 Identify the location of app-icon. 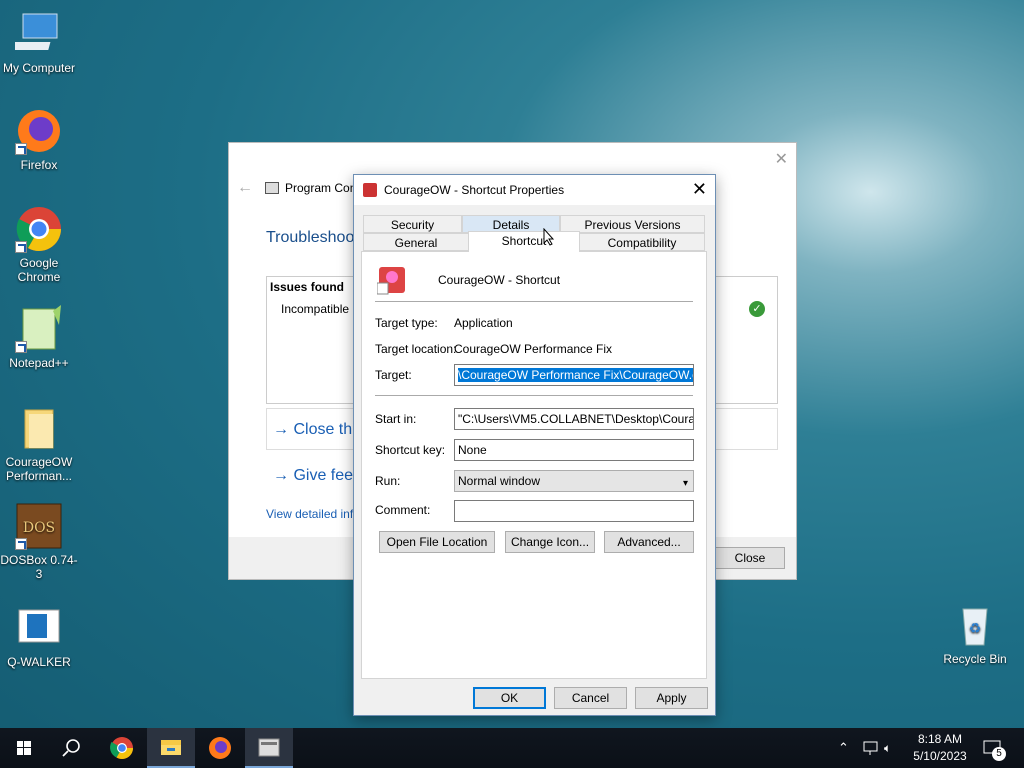
(370, 190).